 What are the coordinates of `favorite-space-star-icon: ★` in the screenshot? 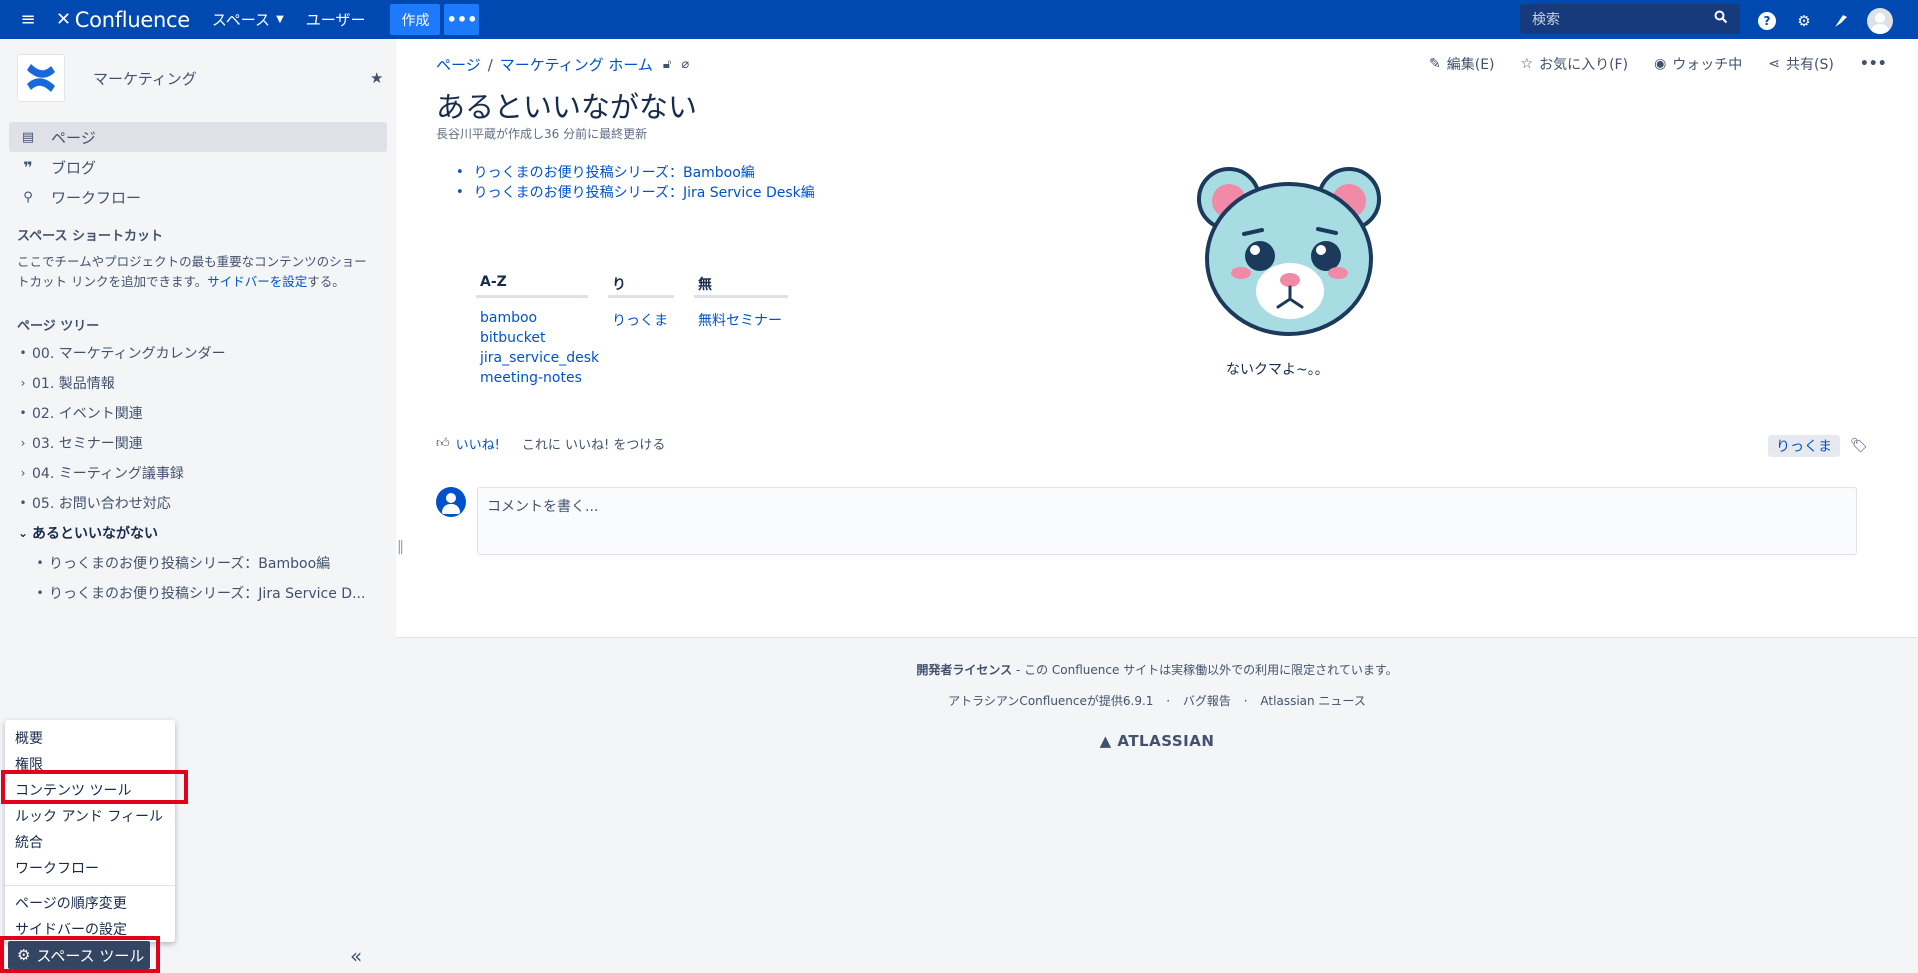 It's located at (376, 78).